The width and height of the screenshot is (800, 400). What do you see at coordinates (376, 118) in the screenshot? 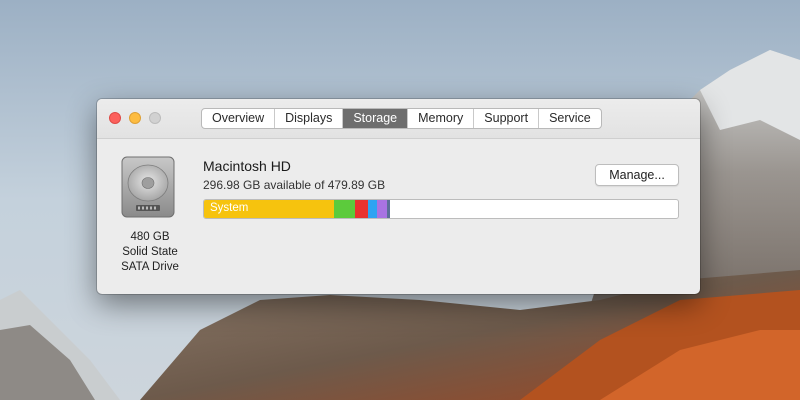
I see `tab-storage: Storage` at bounding box center [376, 118].